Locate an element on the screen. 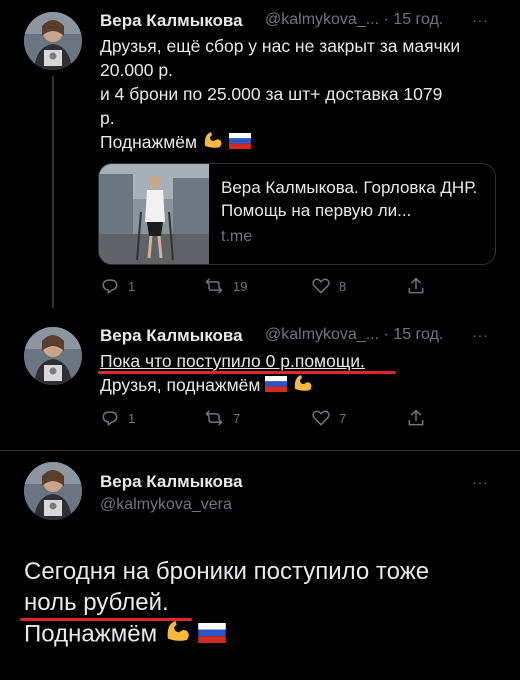 The width and height of the screenshot is (520, 680). tweet-line: и 4 брони по 25.000 за шт+ доставка 1079 is located at coordinates (271, 94).